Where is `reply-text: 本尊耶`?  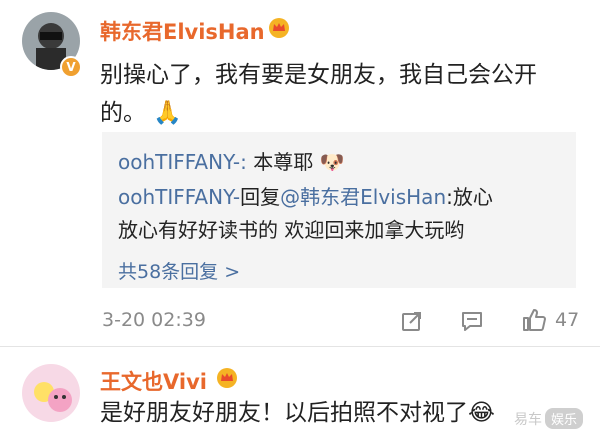 reply-text: 本尊耶 is located at coordinates (280, 162).